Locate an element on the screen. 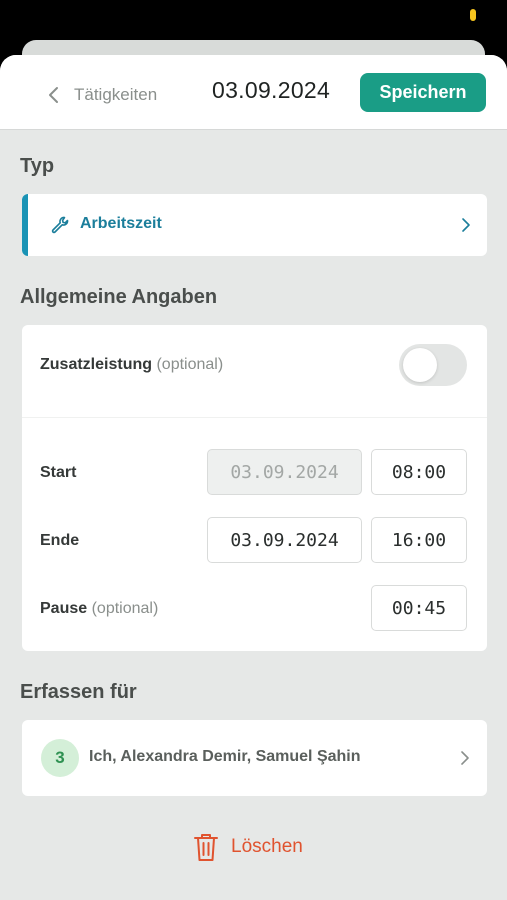 The width and height of the screenshot is (507, 900). extra-service-toggle is located at coordinates (433, 365).